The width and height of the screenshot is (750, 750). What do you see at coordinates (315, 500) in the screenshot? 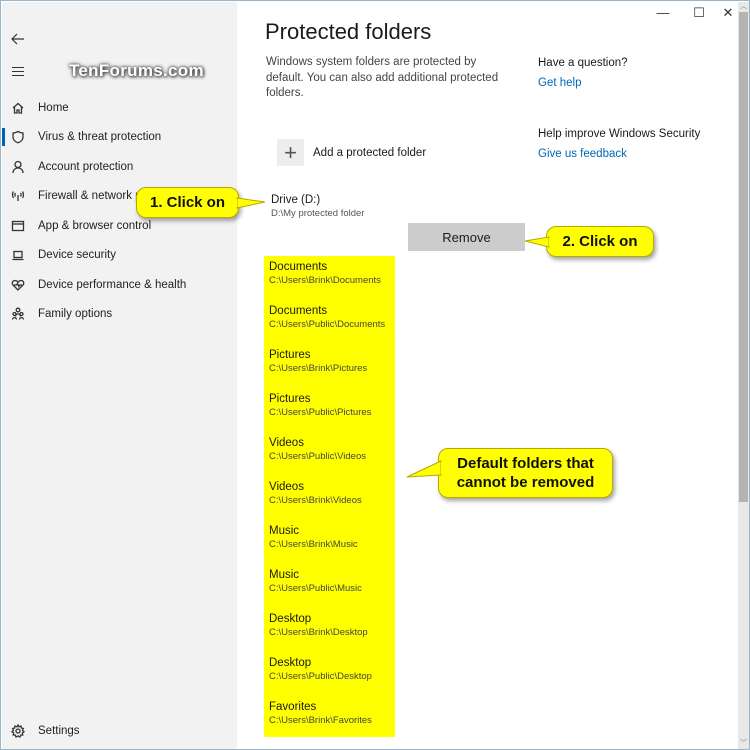
I see `folder-path: C:\Users\Brink\Videos` at bounding box center [315, 500].